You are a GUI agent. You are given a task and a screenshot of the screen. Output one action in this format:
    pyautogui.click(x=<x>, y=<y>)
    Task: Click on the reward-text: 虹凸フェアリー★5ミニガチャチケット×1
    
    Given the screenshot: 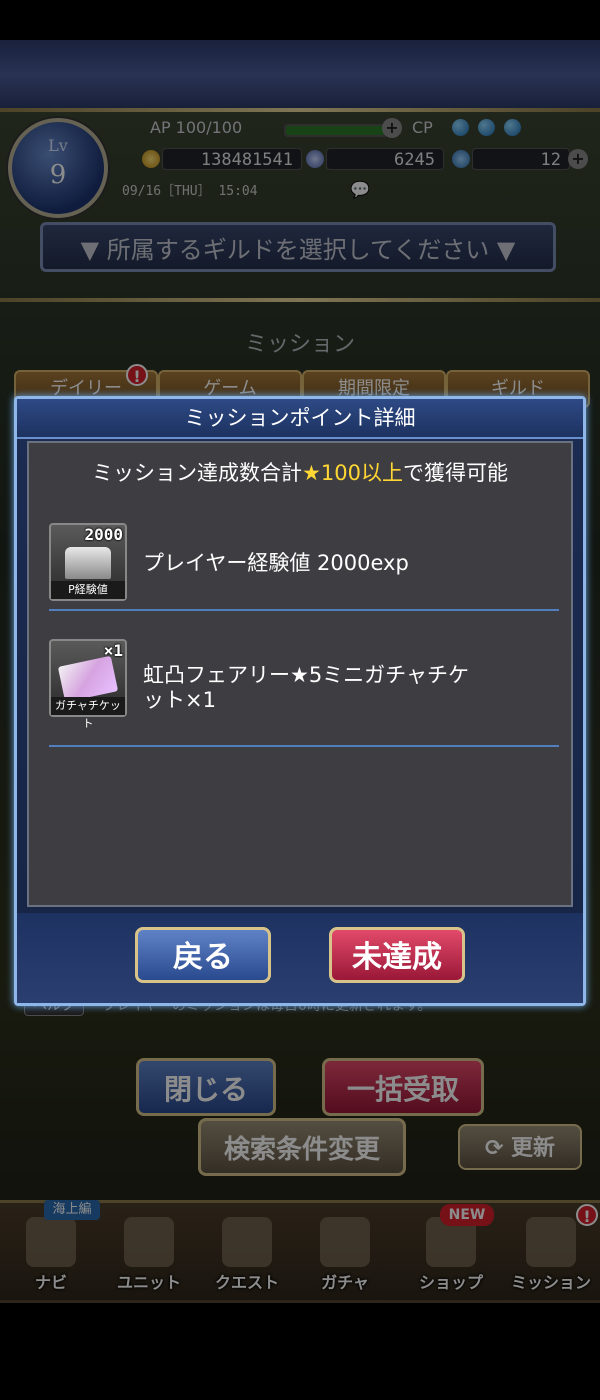 What is the action you would take?
    pyautogui.click(x=306, y=687)
    